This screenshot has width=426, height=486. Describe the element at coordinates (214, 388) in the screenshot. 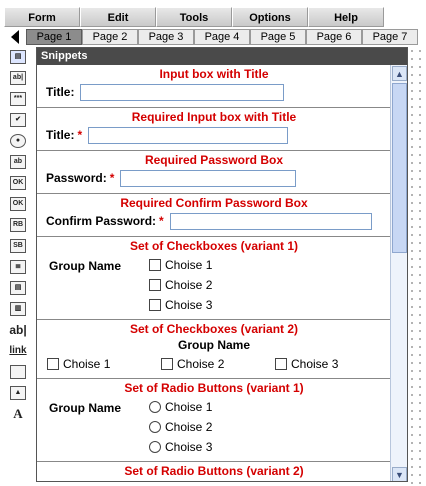

I see `section-title: Set of Radio Buttons (variant 1)` at that location.